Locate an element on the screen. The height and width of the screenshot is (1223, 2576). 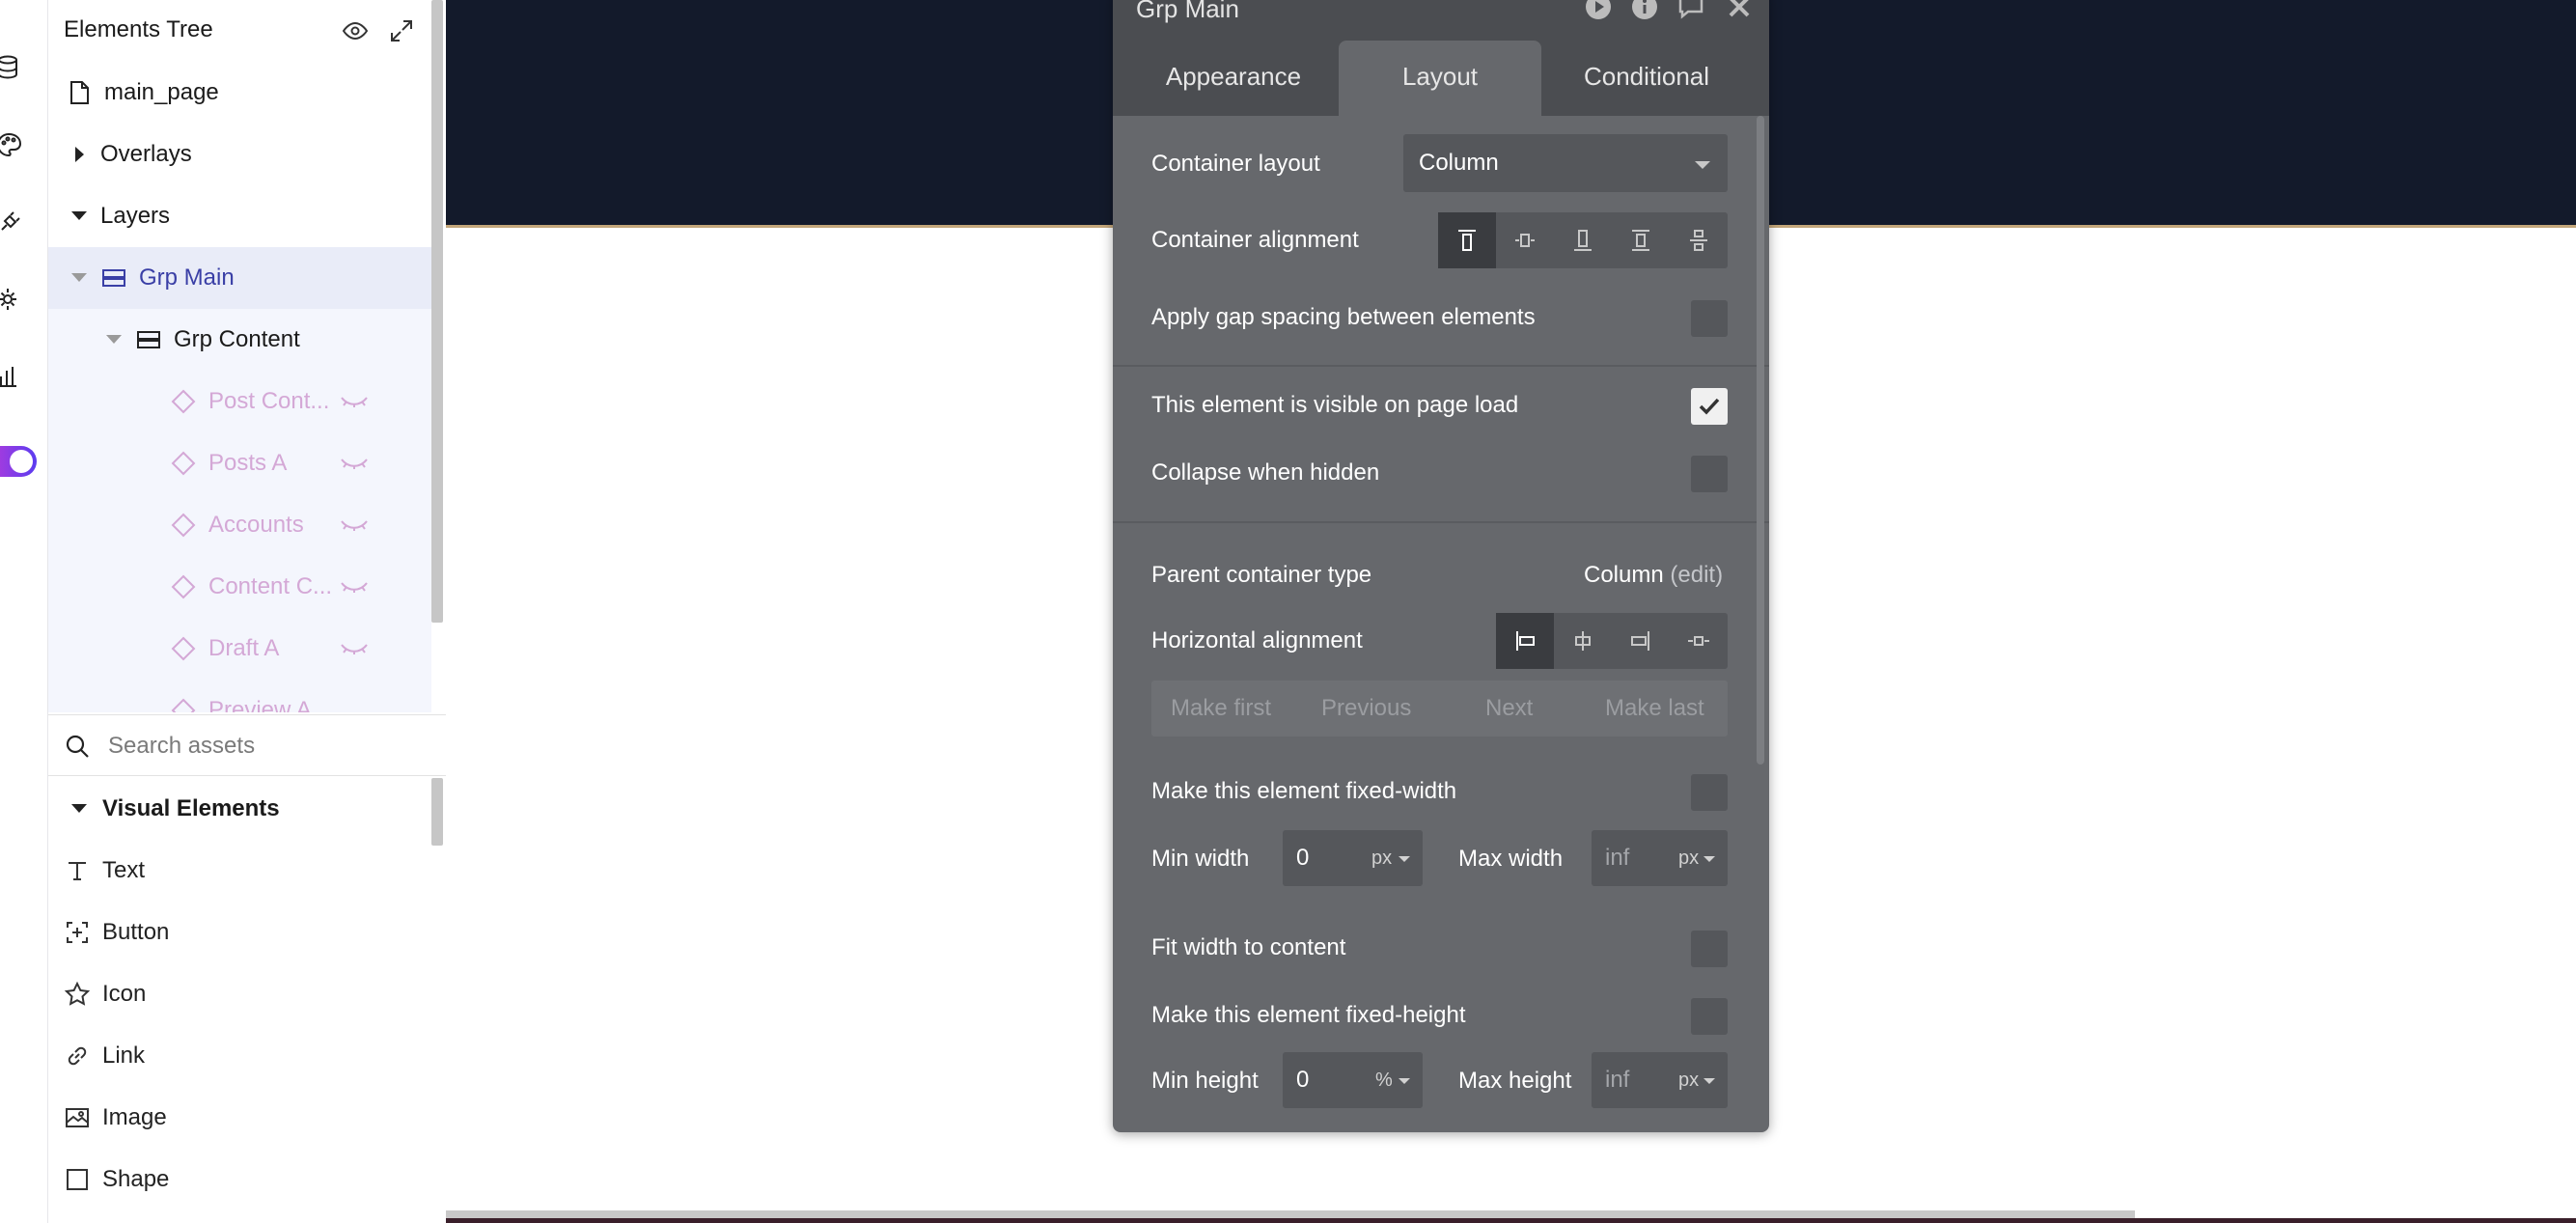
tree-item-hidden: Accounts is located at coordinates (239, 525).